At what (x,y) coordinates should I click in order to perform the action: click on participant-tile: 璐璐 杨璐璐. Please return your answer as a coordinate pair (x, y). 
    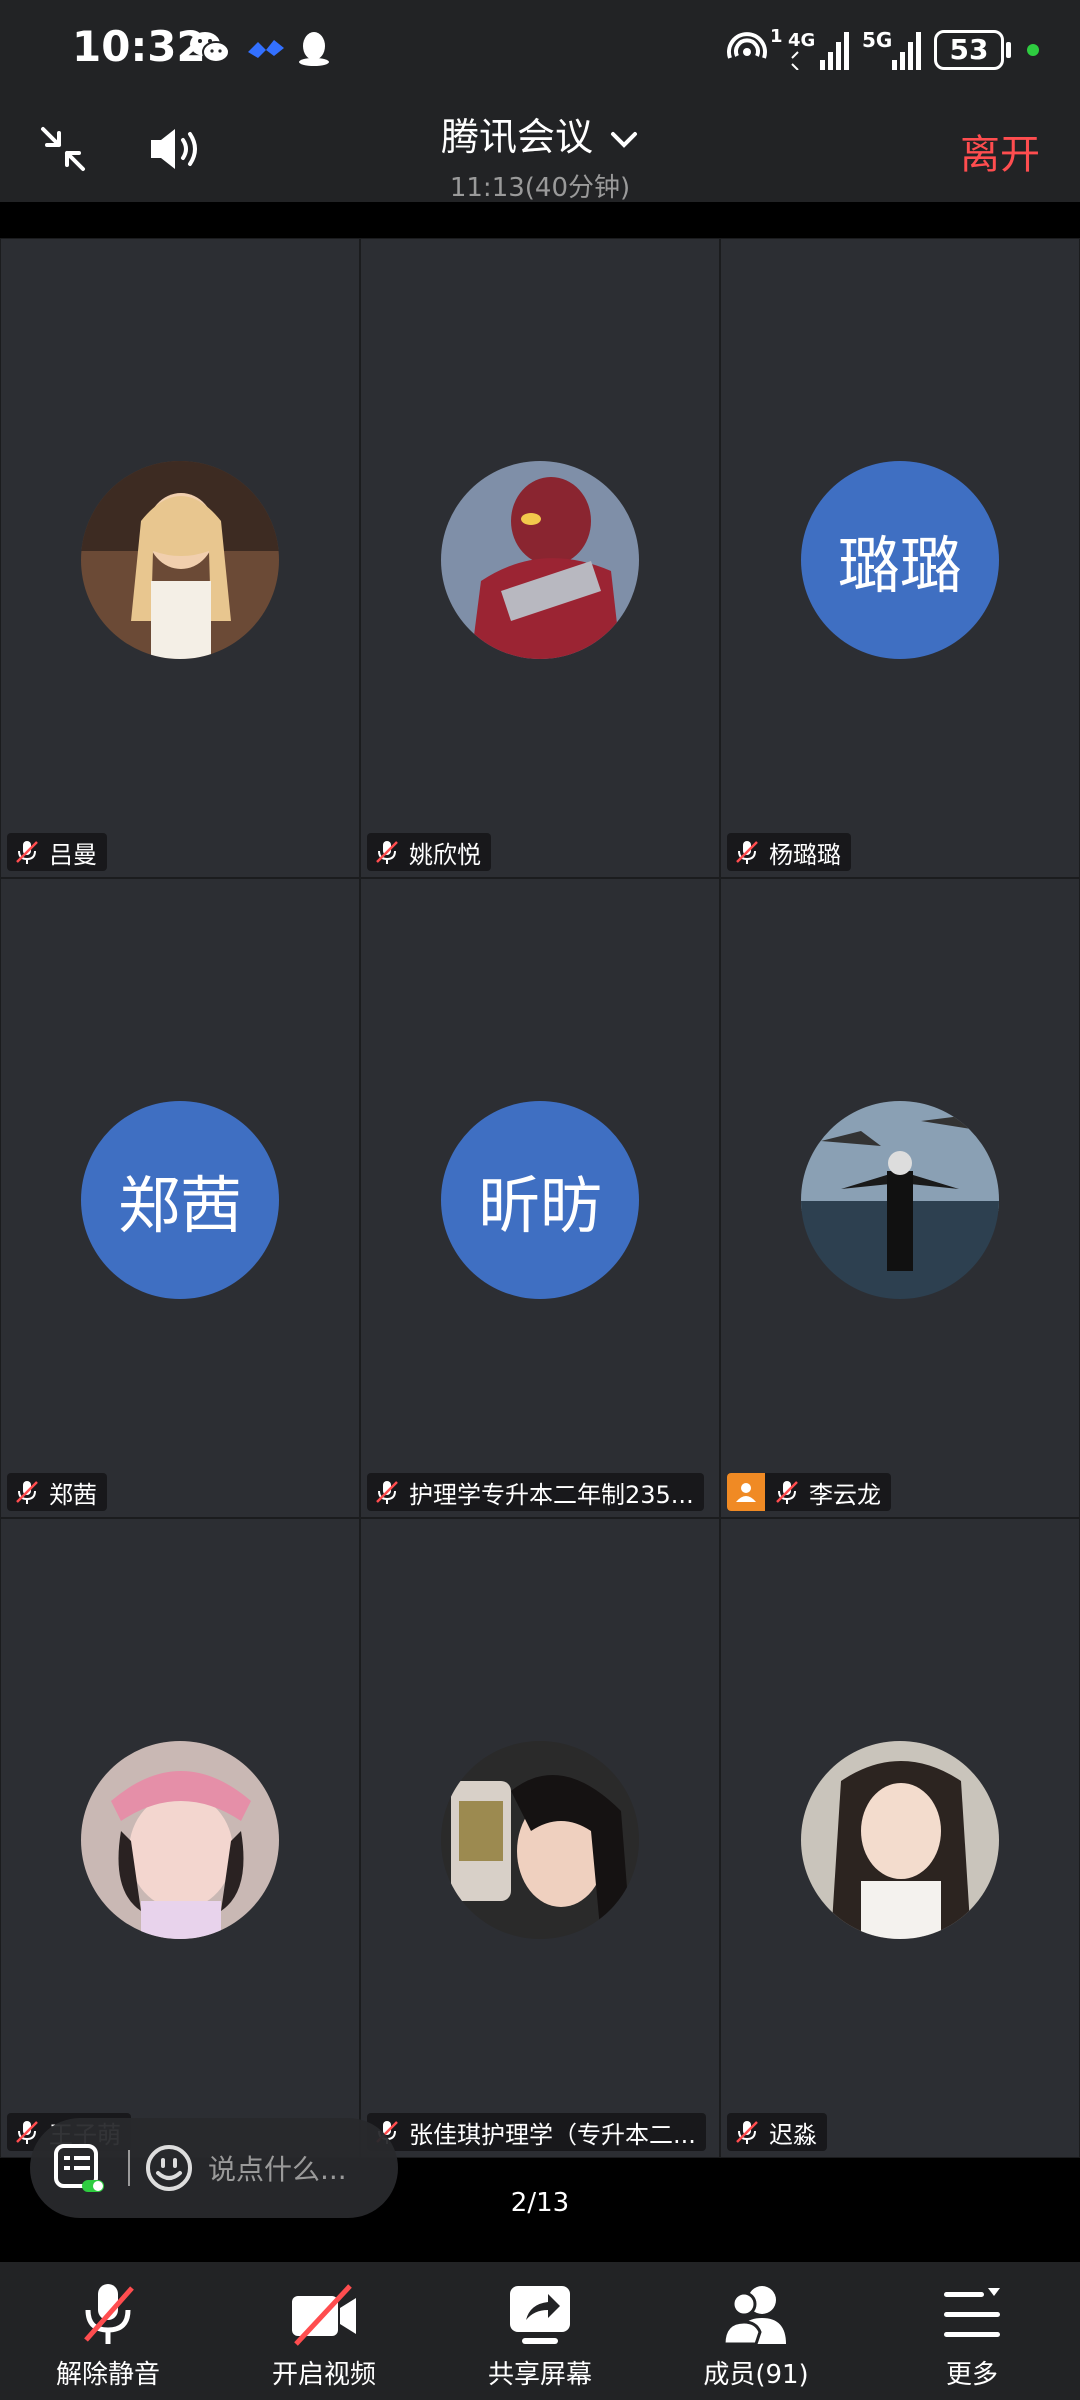
    Looking at the image, I should click on (900, 558).